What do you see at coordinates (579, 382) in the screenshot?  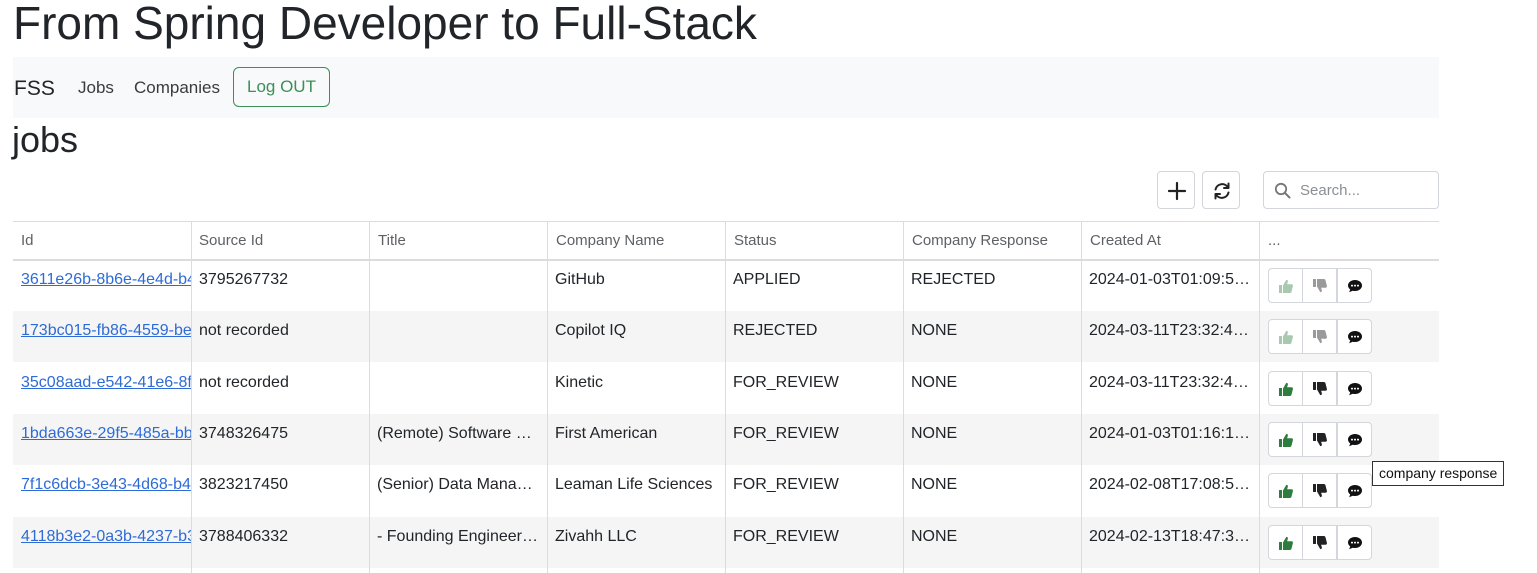 I see `company-name-cell: Kinetic` at bounding box center [579, 382].